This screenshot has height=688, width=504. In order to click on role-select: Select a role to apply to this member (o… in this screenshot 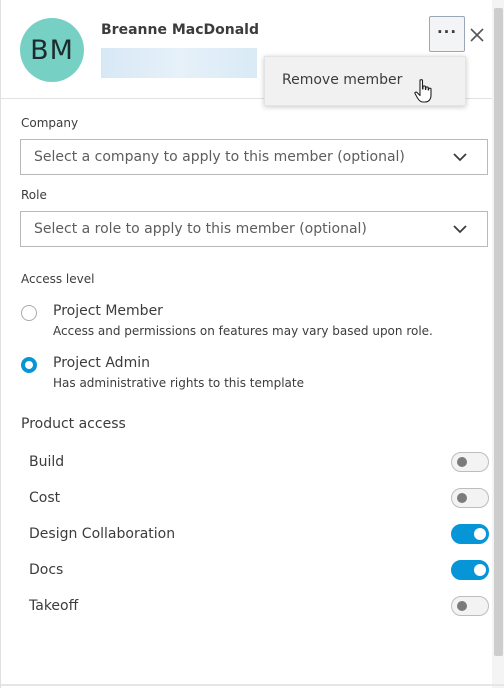, I will do `click(254, 229)`.